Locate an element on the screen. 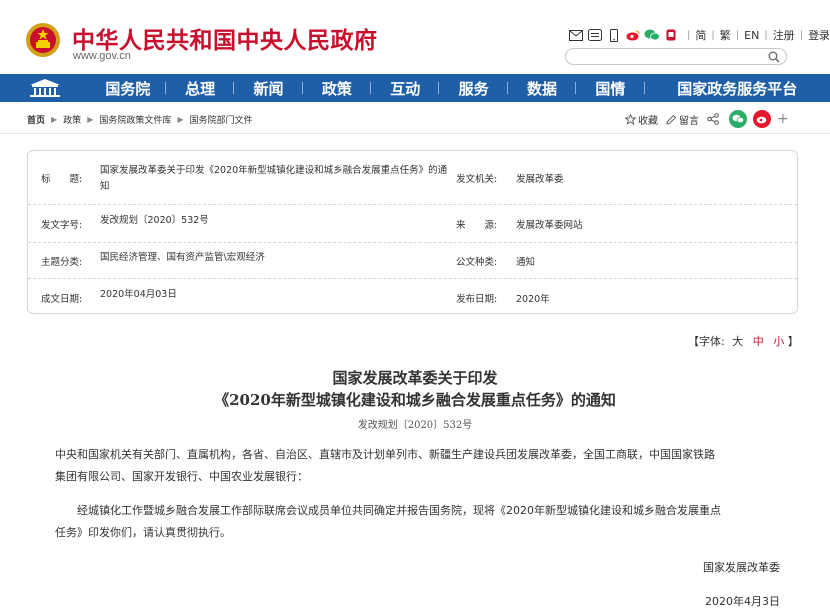 Image resolution: width=830 pixels, height=610 pixels. page-tools: 收藏 留言 + is located at coordinates (707, 119).